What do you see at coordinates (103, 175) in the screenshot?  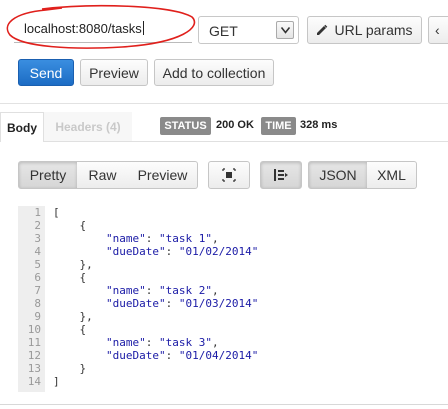 I see `view-raw-button: Raw` at bounding box center [103, 175].